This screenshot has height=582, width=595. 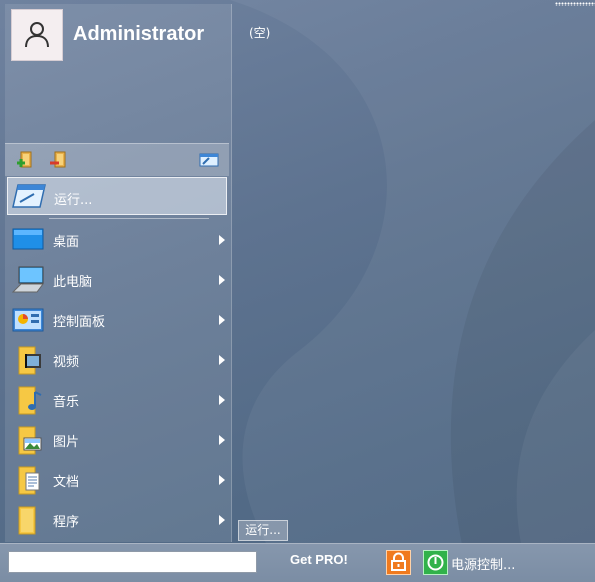 I want to click on pictures-folder-icon, so click(x=30, y=440).